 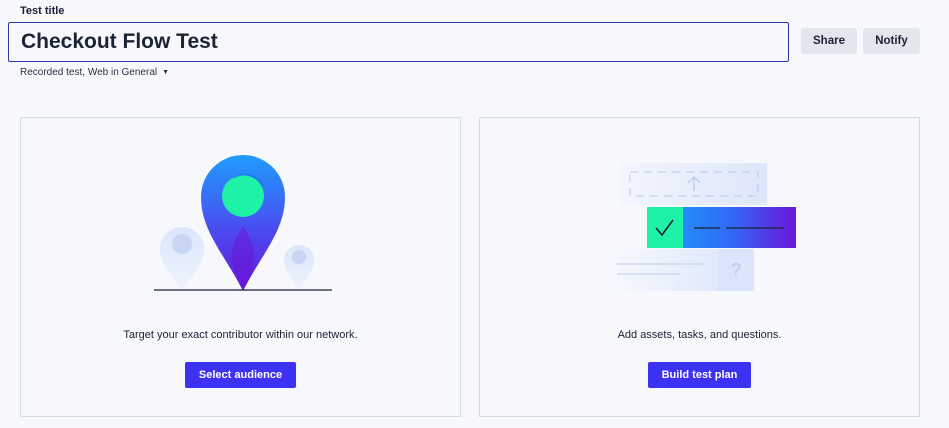 What do you see at coordinates (721, 227) in the screenshot?
I see `task-row-icon` at bounding box center [721, 227].